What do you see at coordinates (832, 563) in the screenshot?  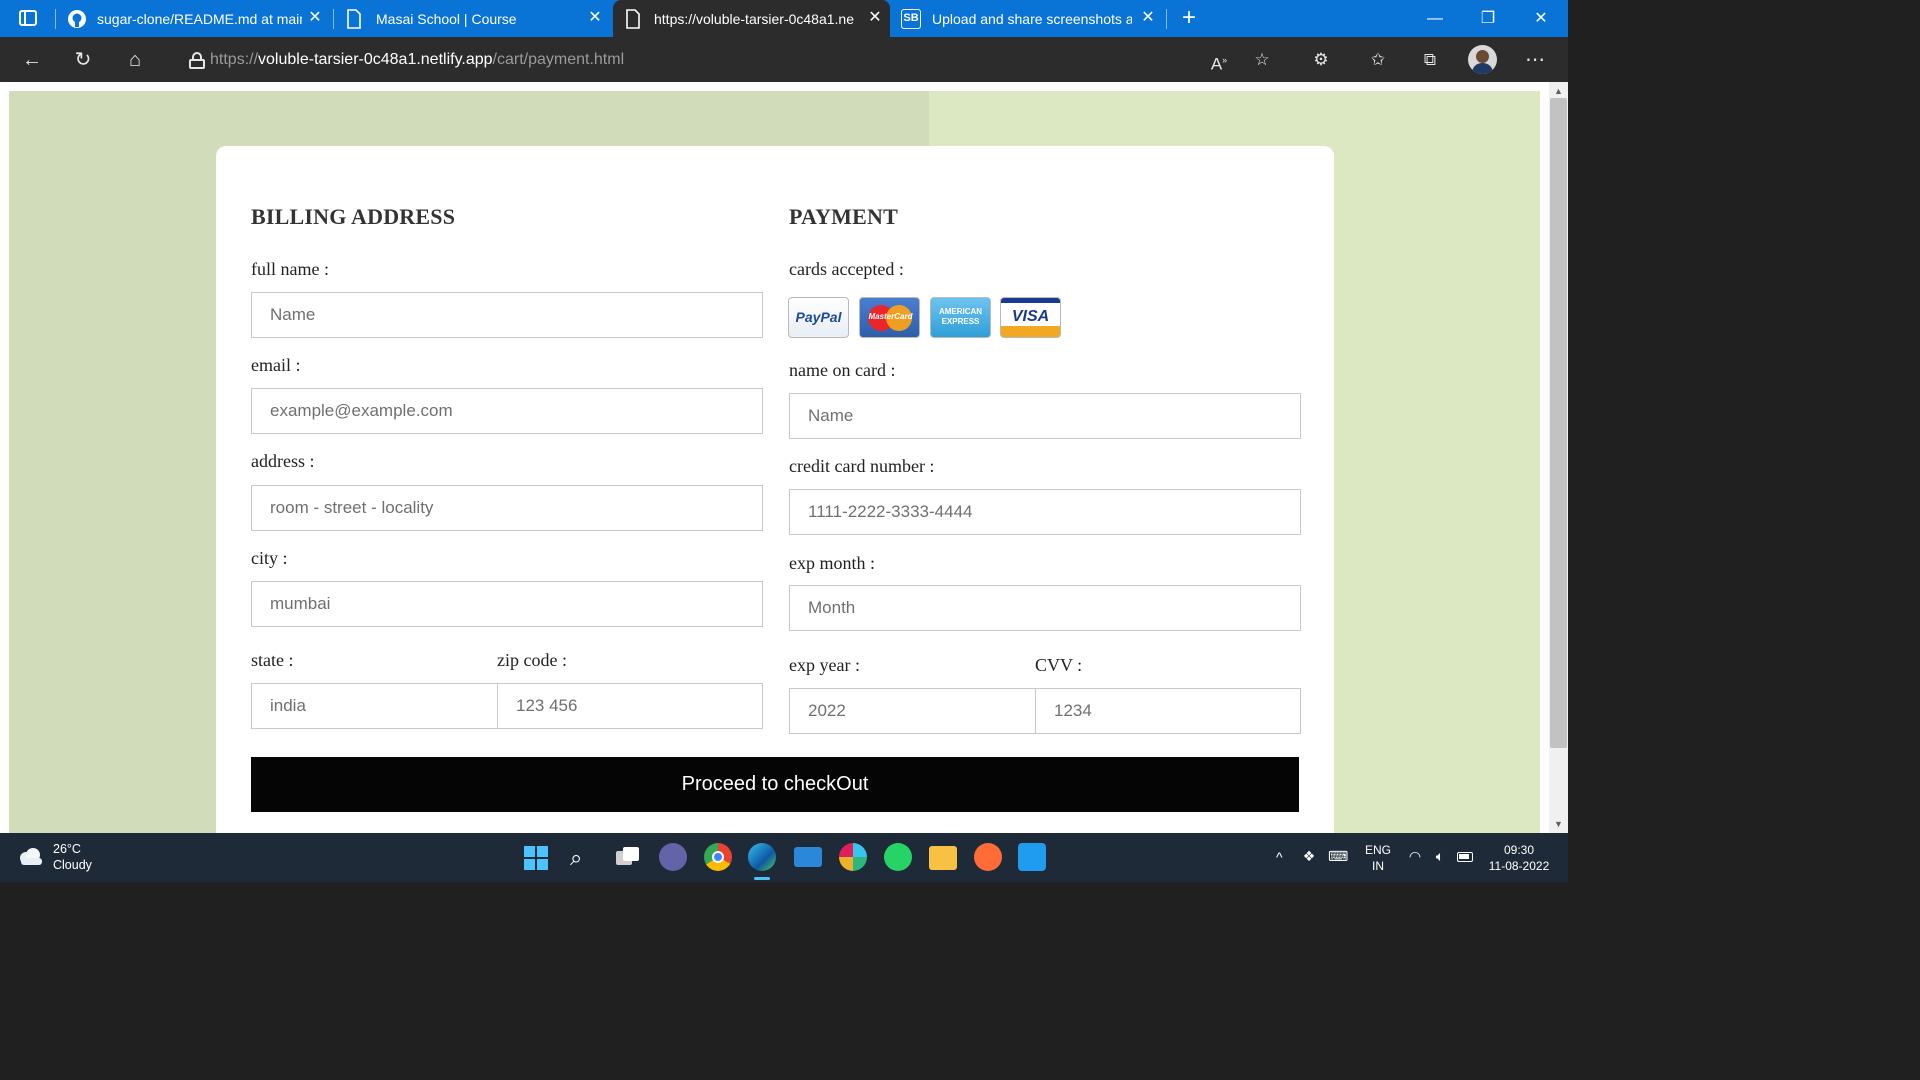 I see `exp-month-label: exp month :` at bounding box center [832, 563].